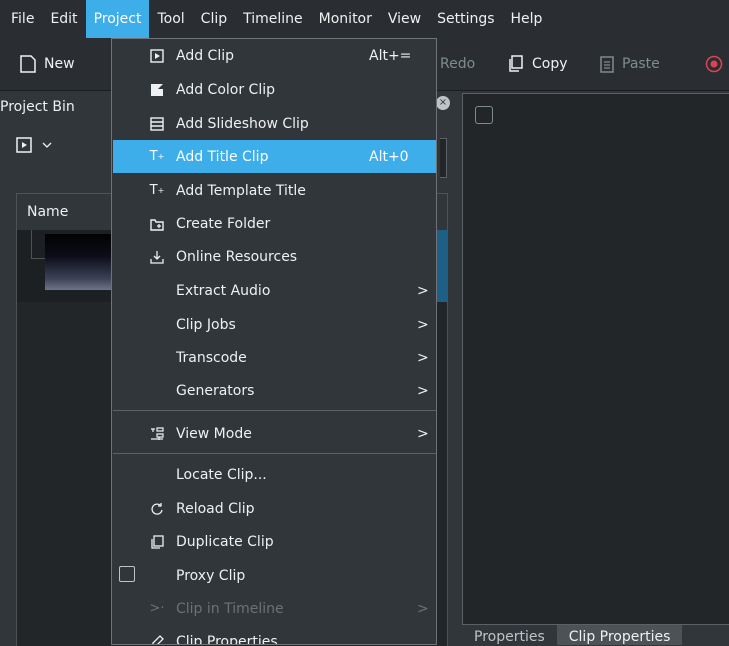  I want to click on menu-item-label: Add Color Clip, so click(225, 89).